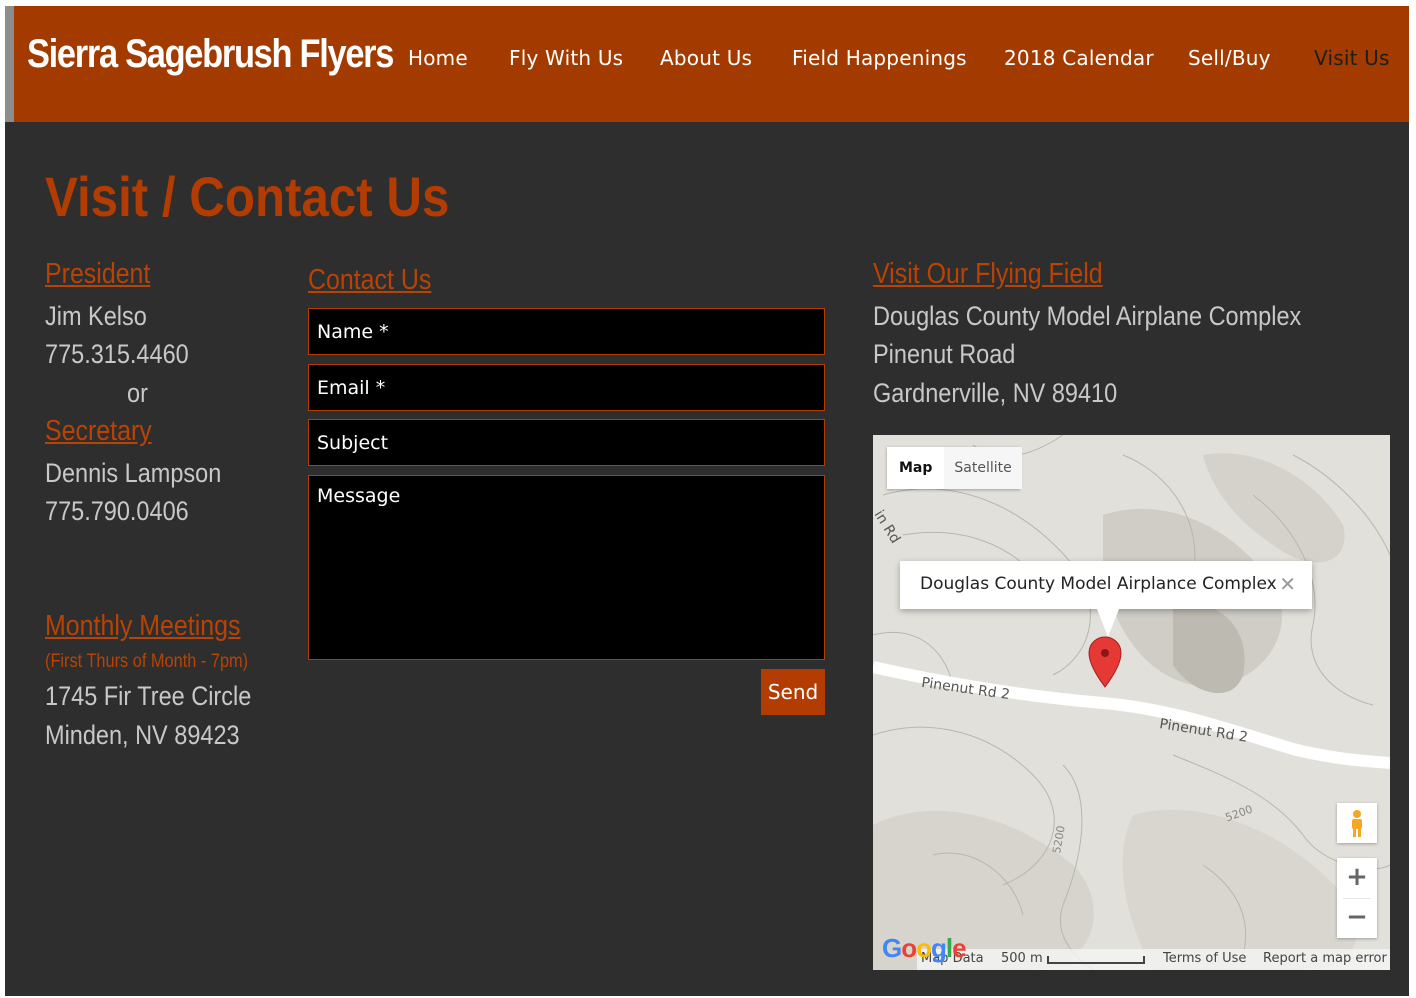  What do you see at coordinates (566, 387) in the screenshot?
I see `email-input` at bounding box center [566, 387].